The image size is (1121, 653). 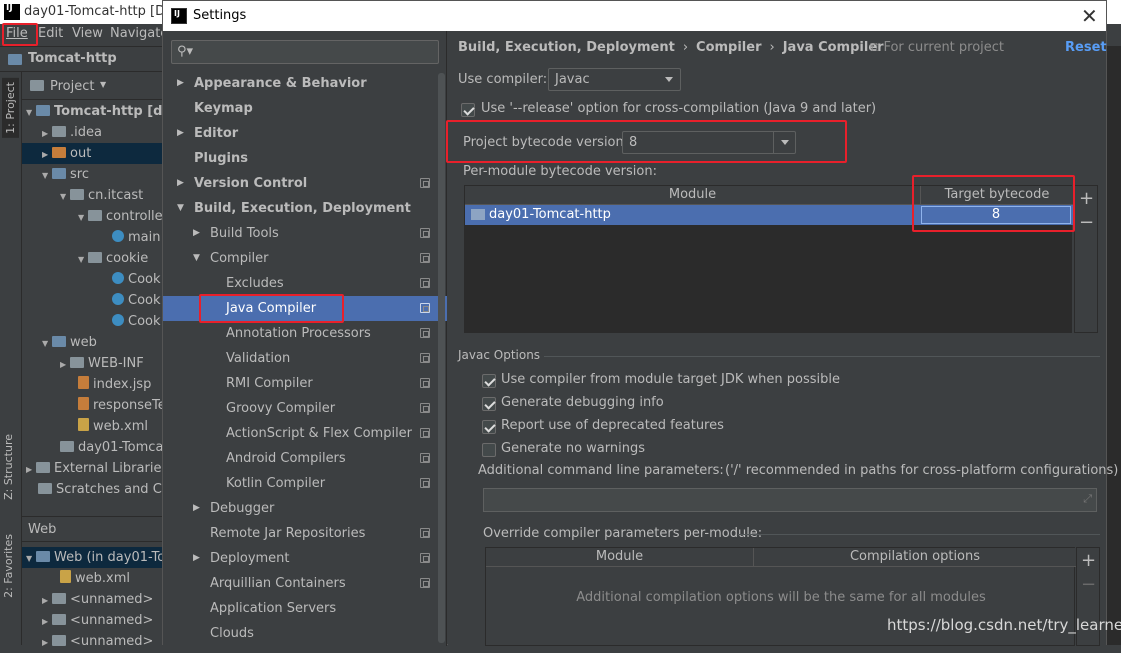 What do you see at coordinates (546, 142) in the screenshot?
I see `project-bytecode-label: Project bytecode version:` at bounding box center [546, 142].